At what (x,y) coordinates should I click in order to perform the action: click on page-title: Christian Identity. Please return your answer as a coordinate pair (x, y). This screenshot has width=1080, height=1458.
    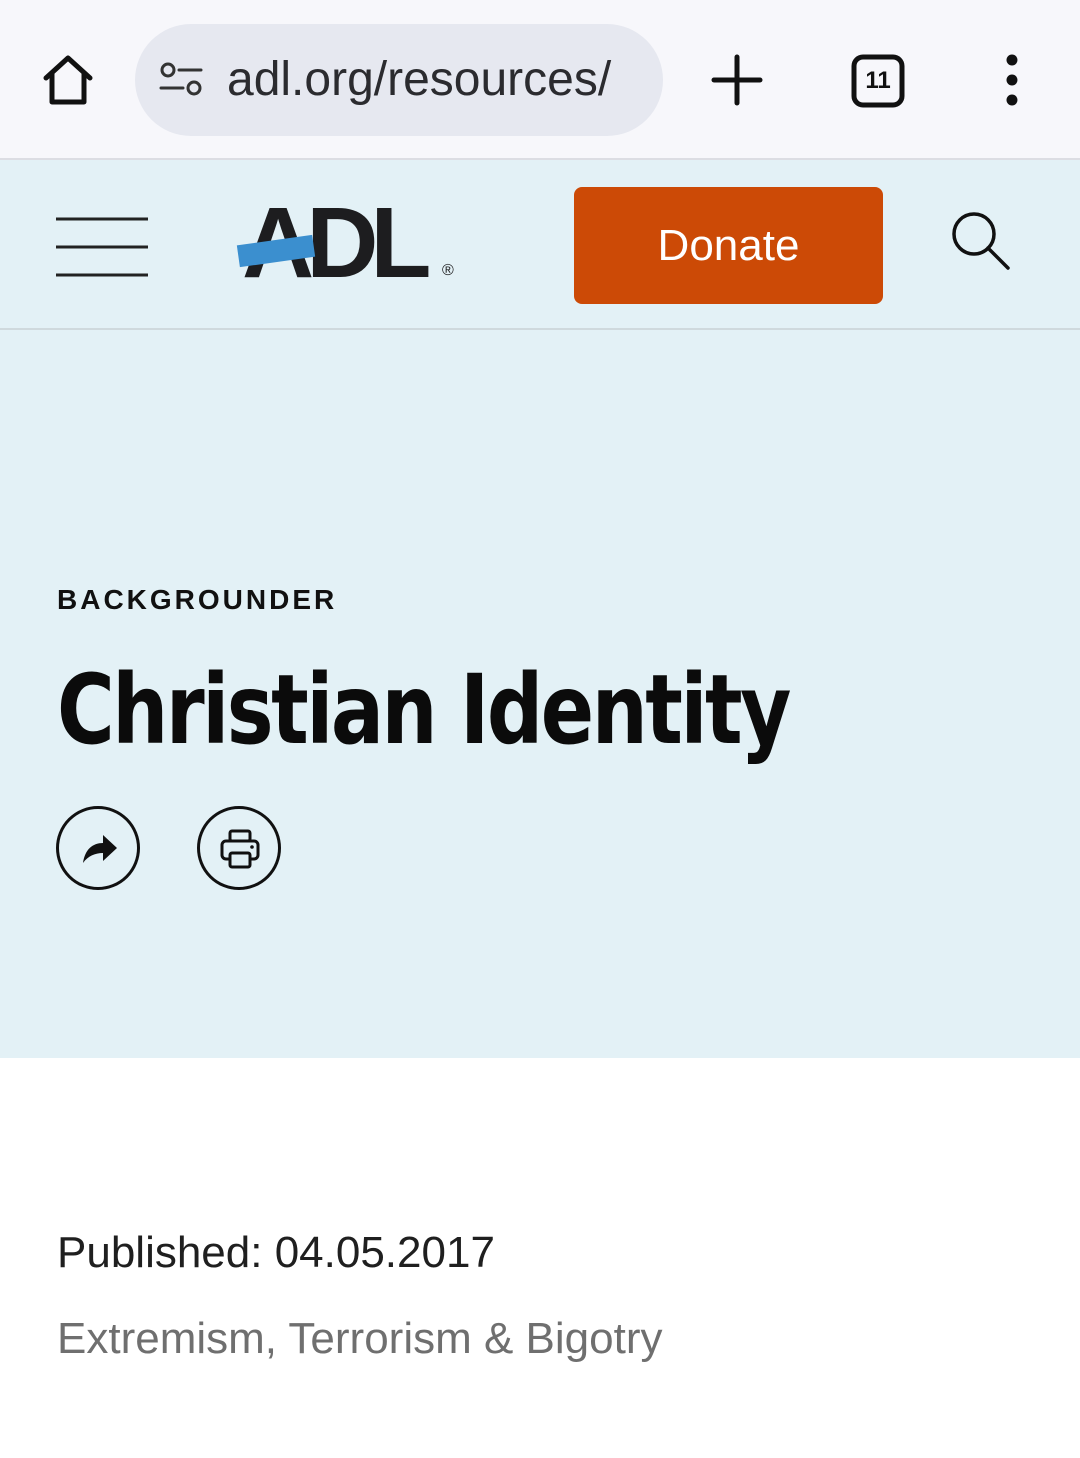
    Looking at the image, I should click on (424, 710).